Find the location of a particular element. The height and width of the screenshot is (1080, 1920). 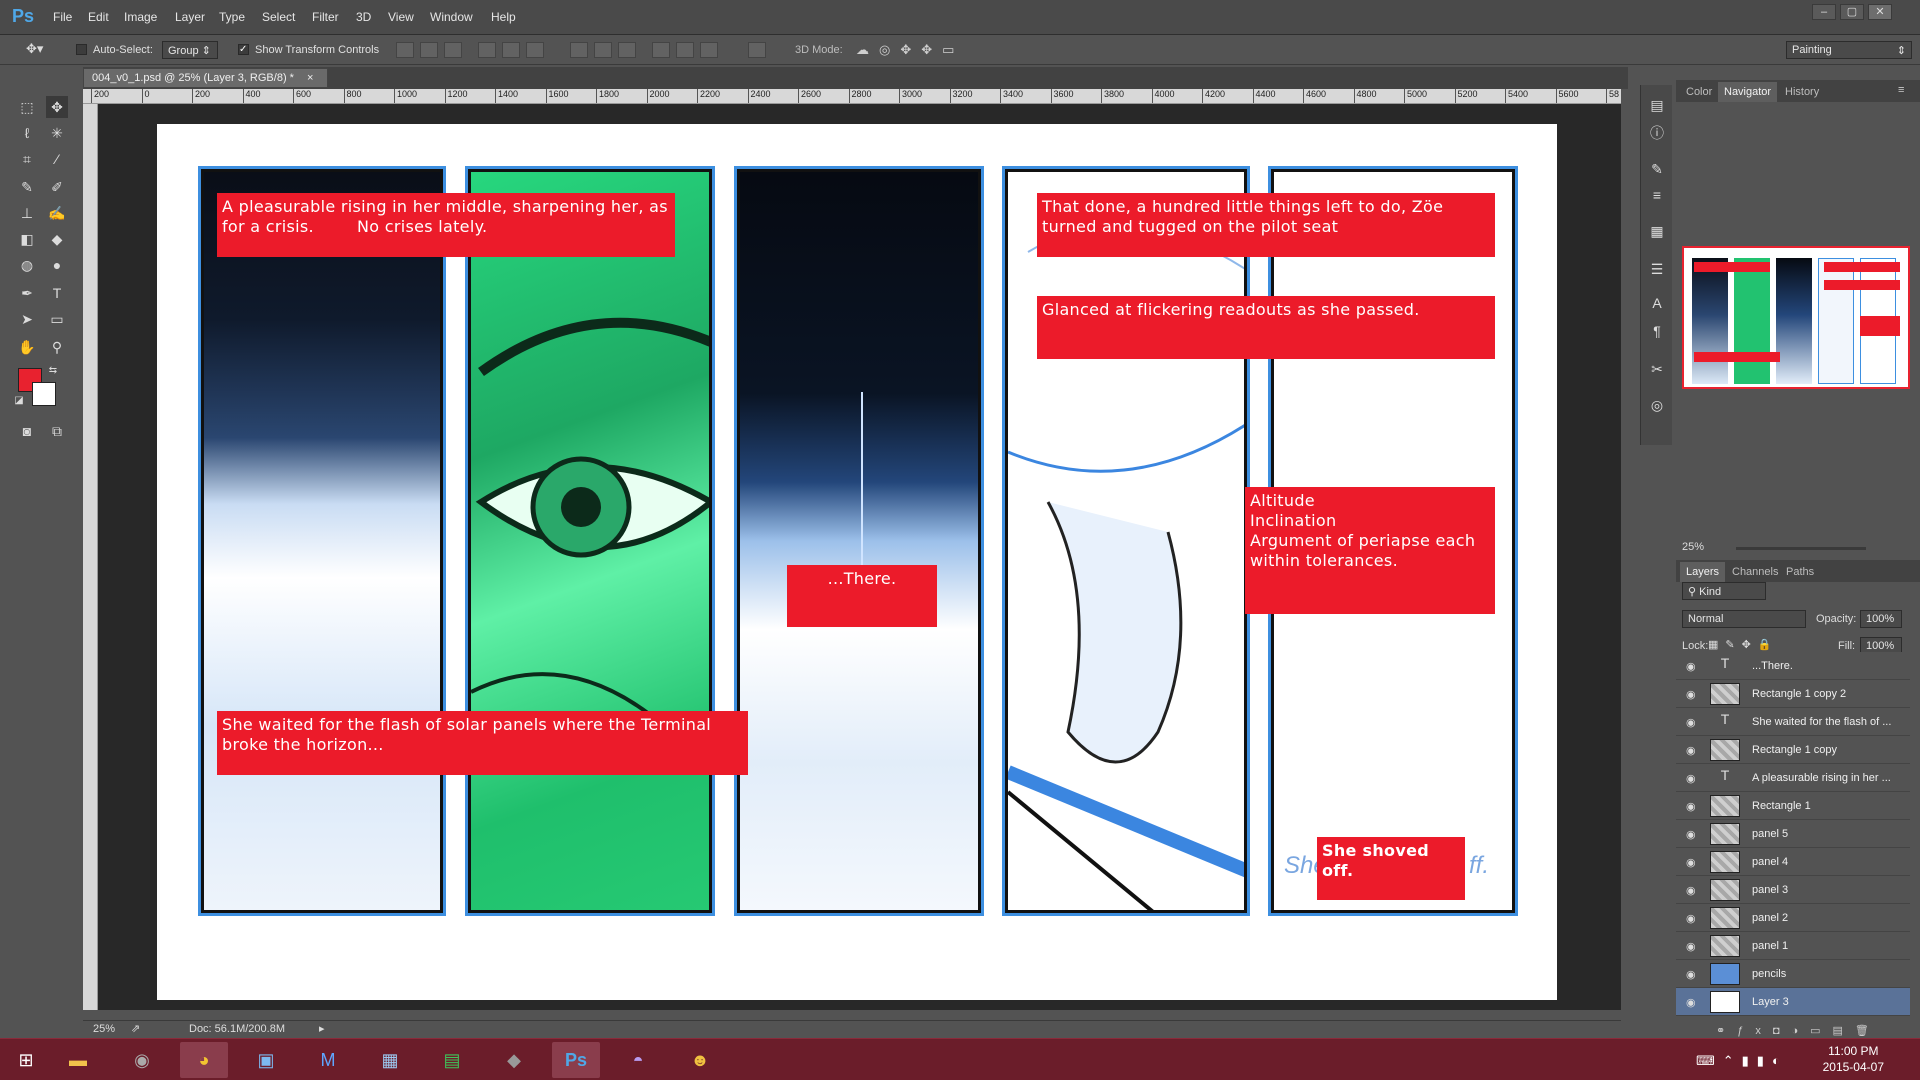

lasso-tool-icon: ℓ is located at coordinates (27, 133).